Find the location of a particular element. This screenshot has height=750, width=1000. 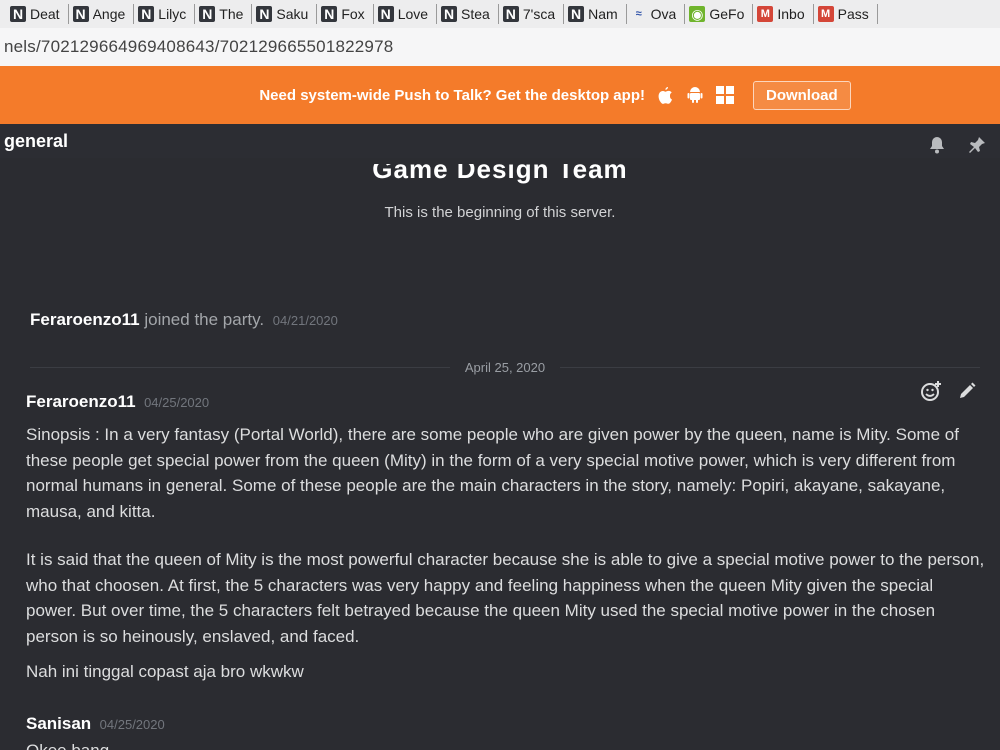

channel-name: general is located at coordinates (36, 140).